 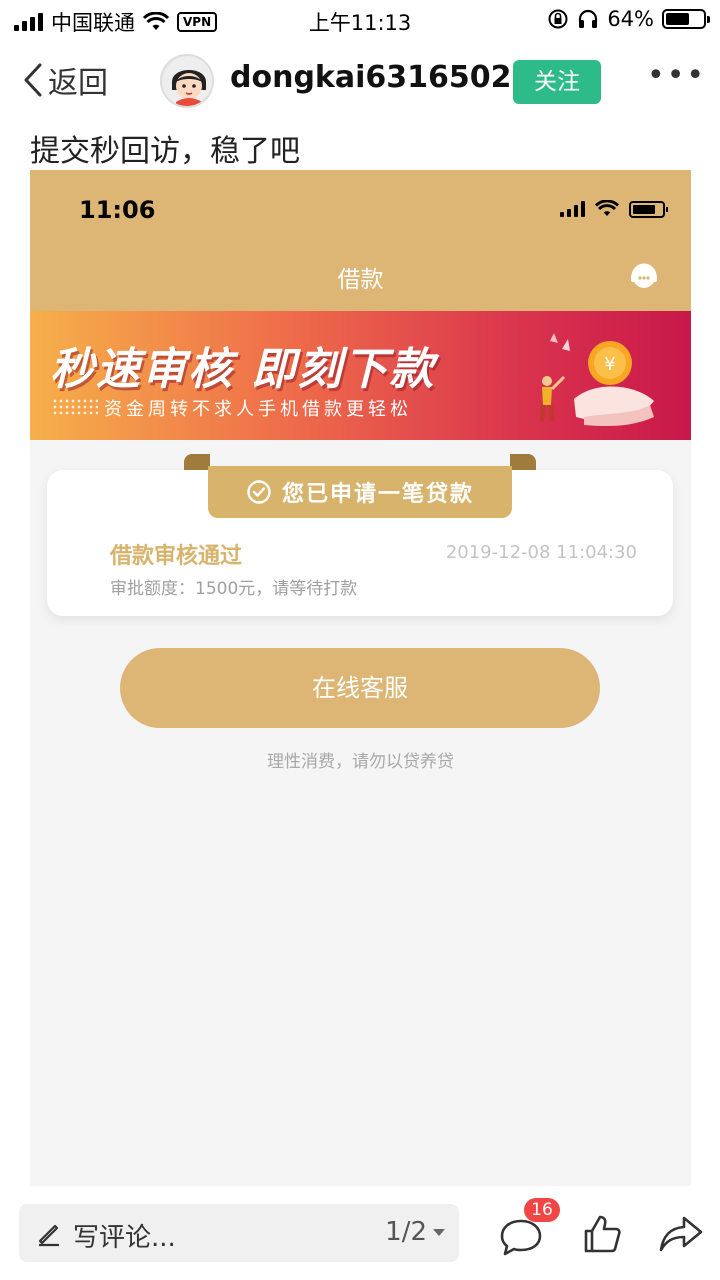 I want to click on banner-headline: 秒速审核 即刻下款, so click(x=243, y=369).